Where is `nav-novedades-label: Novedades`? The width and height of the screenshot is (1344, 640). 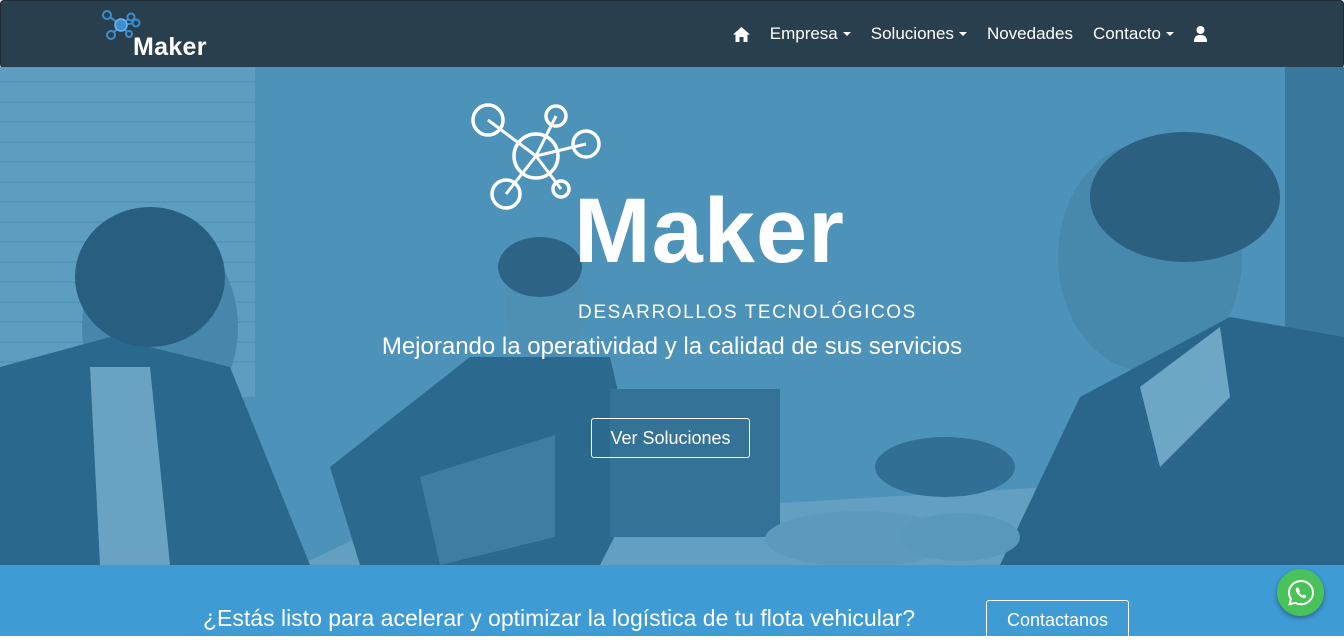
nav-novedades-label: Novedades is located at coordinates (1029, 33).